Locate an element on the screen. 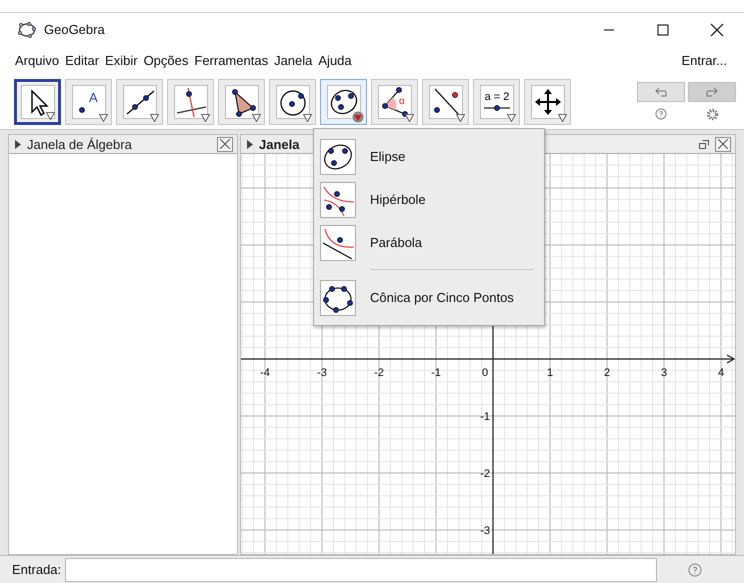 The height and width of the screenshot is (583, 744). perpendicular-line-icon is located at coordinates (191, 102).